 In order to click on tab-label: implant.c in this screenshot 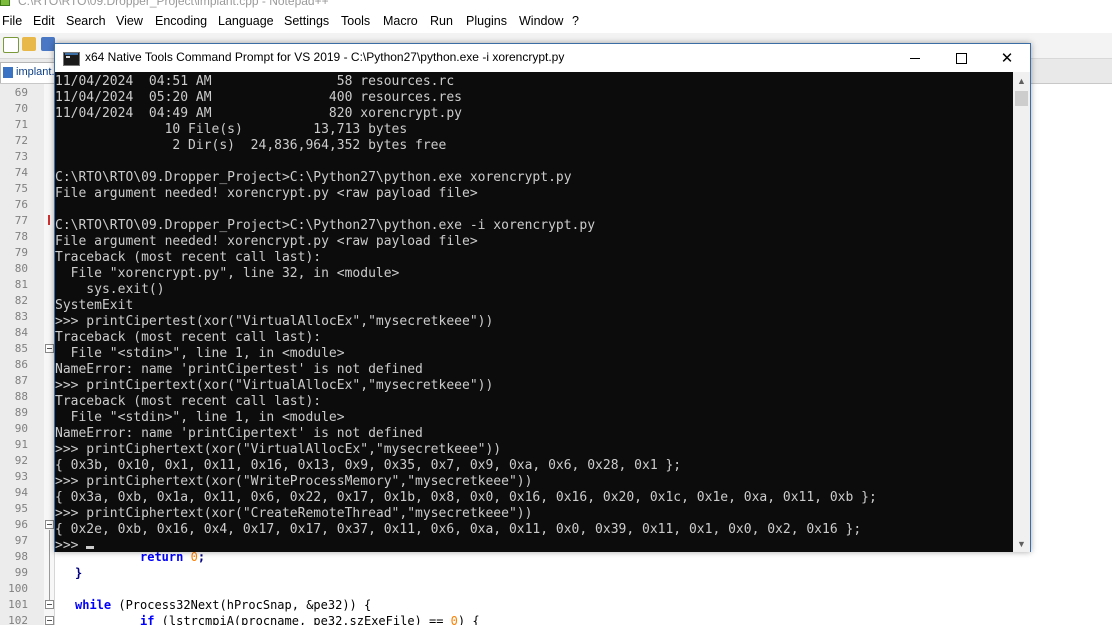, I will do `click(37, 72)`.